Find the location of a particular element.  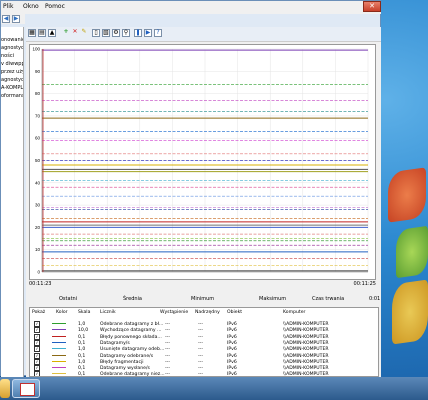

menu-help: Pomoc is located at coordinates (55, 6).